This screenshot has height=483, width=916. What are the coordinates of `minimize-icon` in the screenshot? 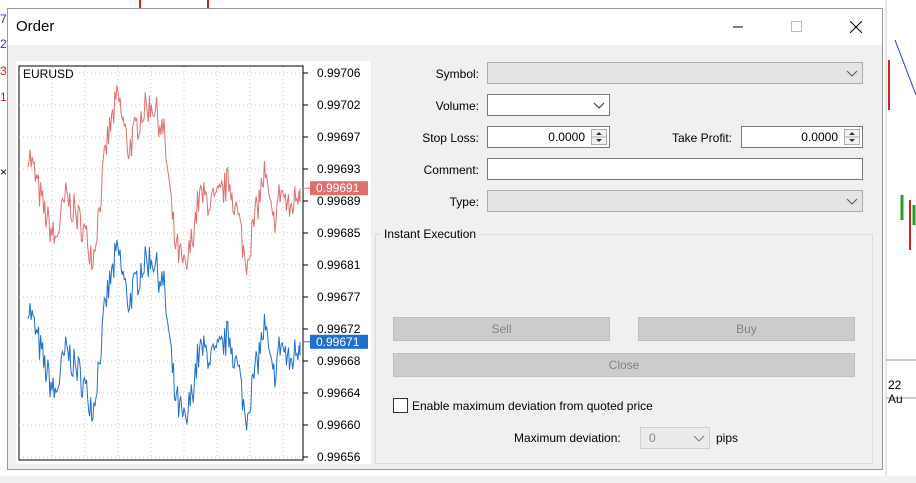 It's located at (738, 27).